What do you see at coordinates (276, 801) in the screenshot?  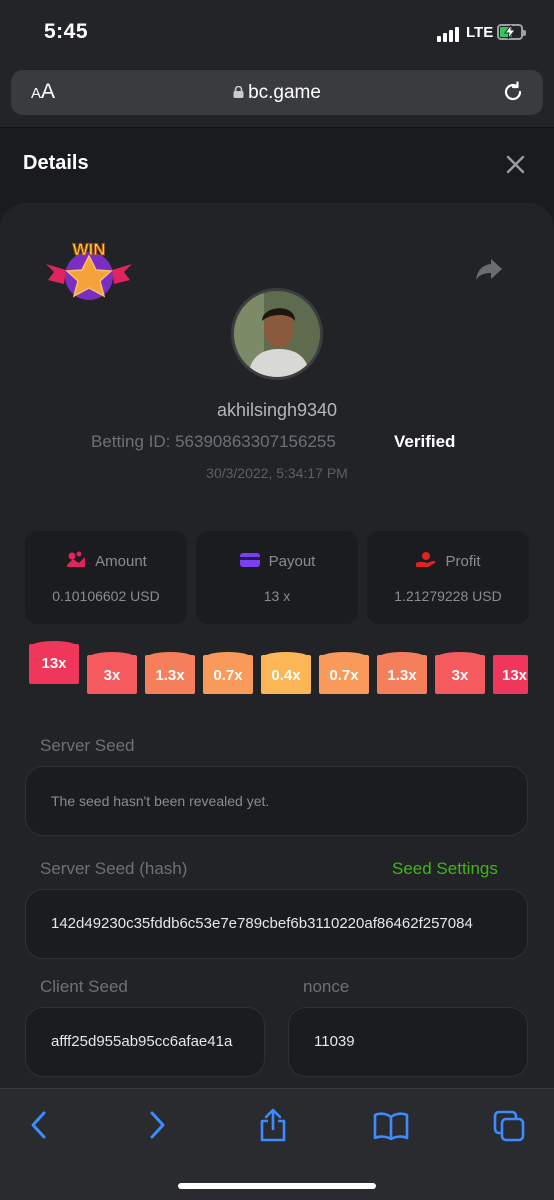 I see `server-seed-field: The seed hasn't been revealed yet.` at bounding box center [276, 801].